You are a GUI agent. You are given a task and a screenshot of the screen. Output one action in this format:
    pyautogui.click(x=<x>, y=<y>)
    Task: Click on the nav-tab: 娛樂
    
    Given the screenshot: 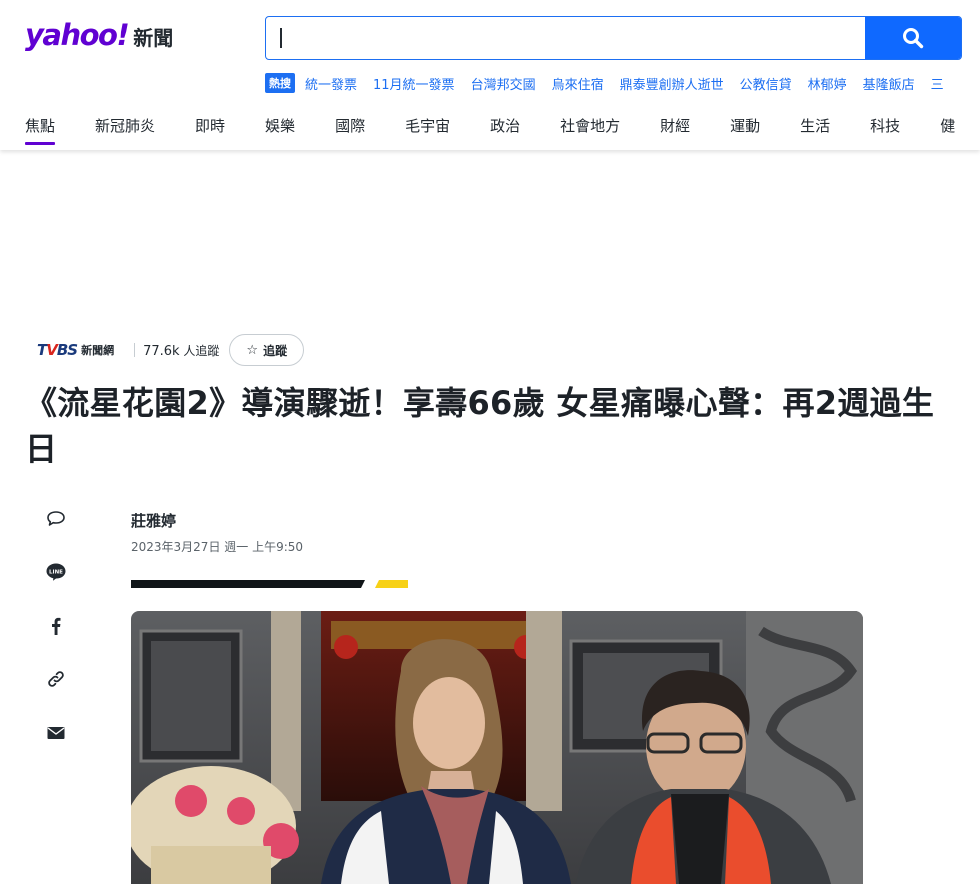 What is the action you would take?
    pyautogui.click(x=280, y=130)
    